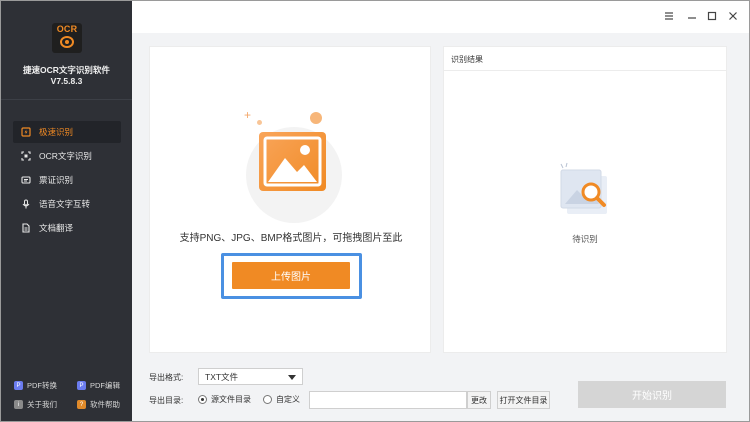 Image resolution: width=750 pixels, height=422 pixels. Describe the element at coordinates (585, 239) in the screenshot. I see `pending-status: 待识别` at that location.